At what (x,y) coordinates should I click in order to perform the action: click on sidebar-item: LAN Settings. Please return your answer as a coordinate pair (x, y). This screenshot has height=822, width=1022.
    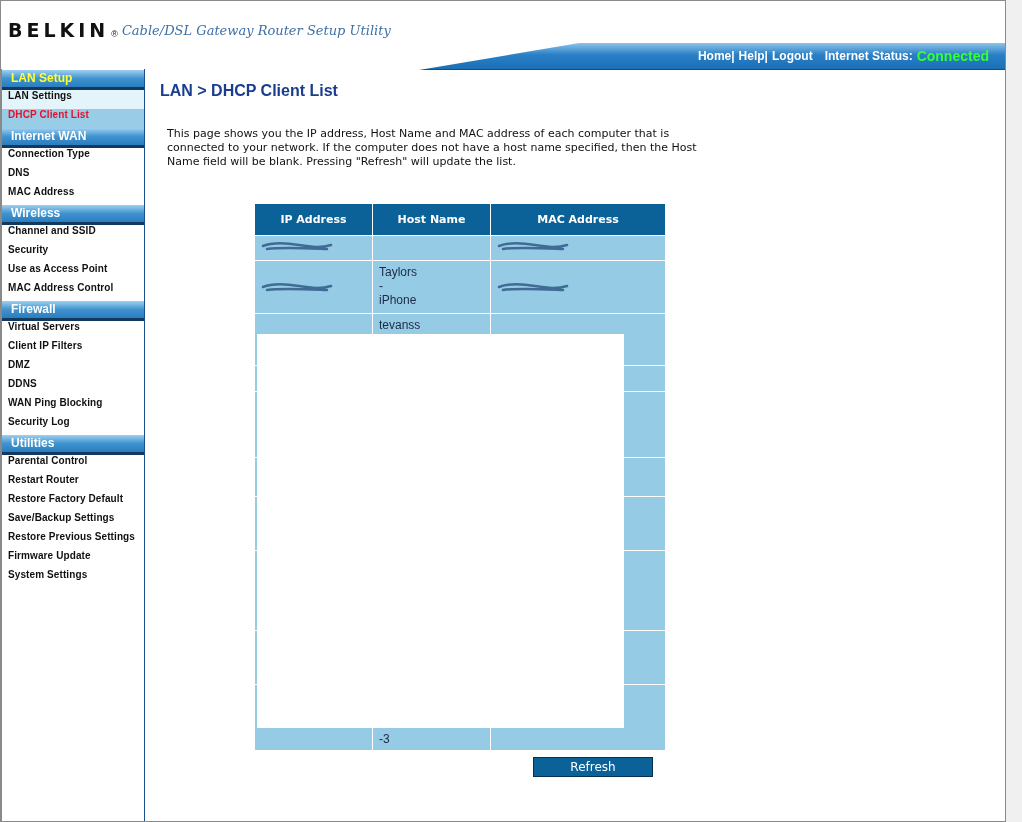
    Looking at the image, I should click on (73, 99).